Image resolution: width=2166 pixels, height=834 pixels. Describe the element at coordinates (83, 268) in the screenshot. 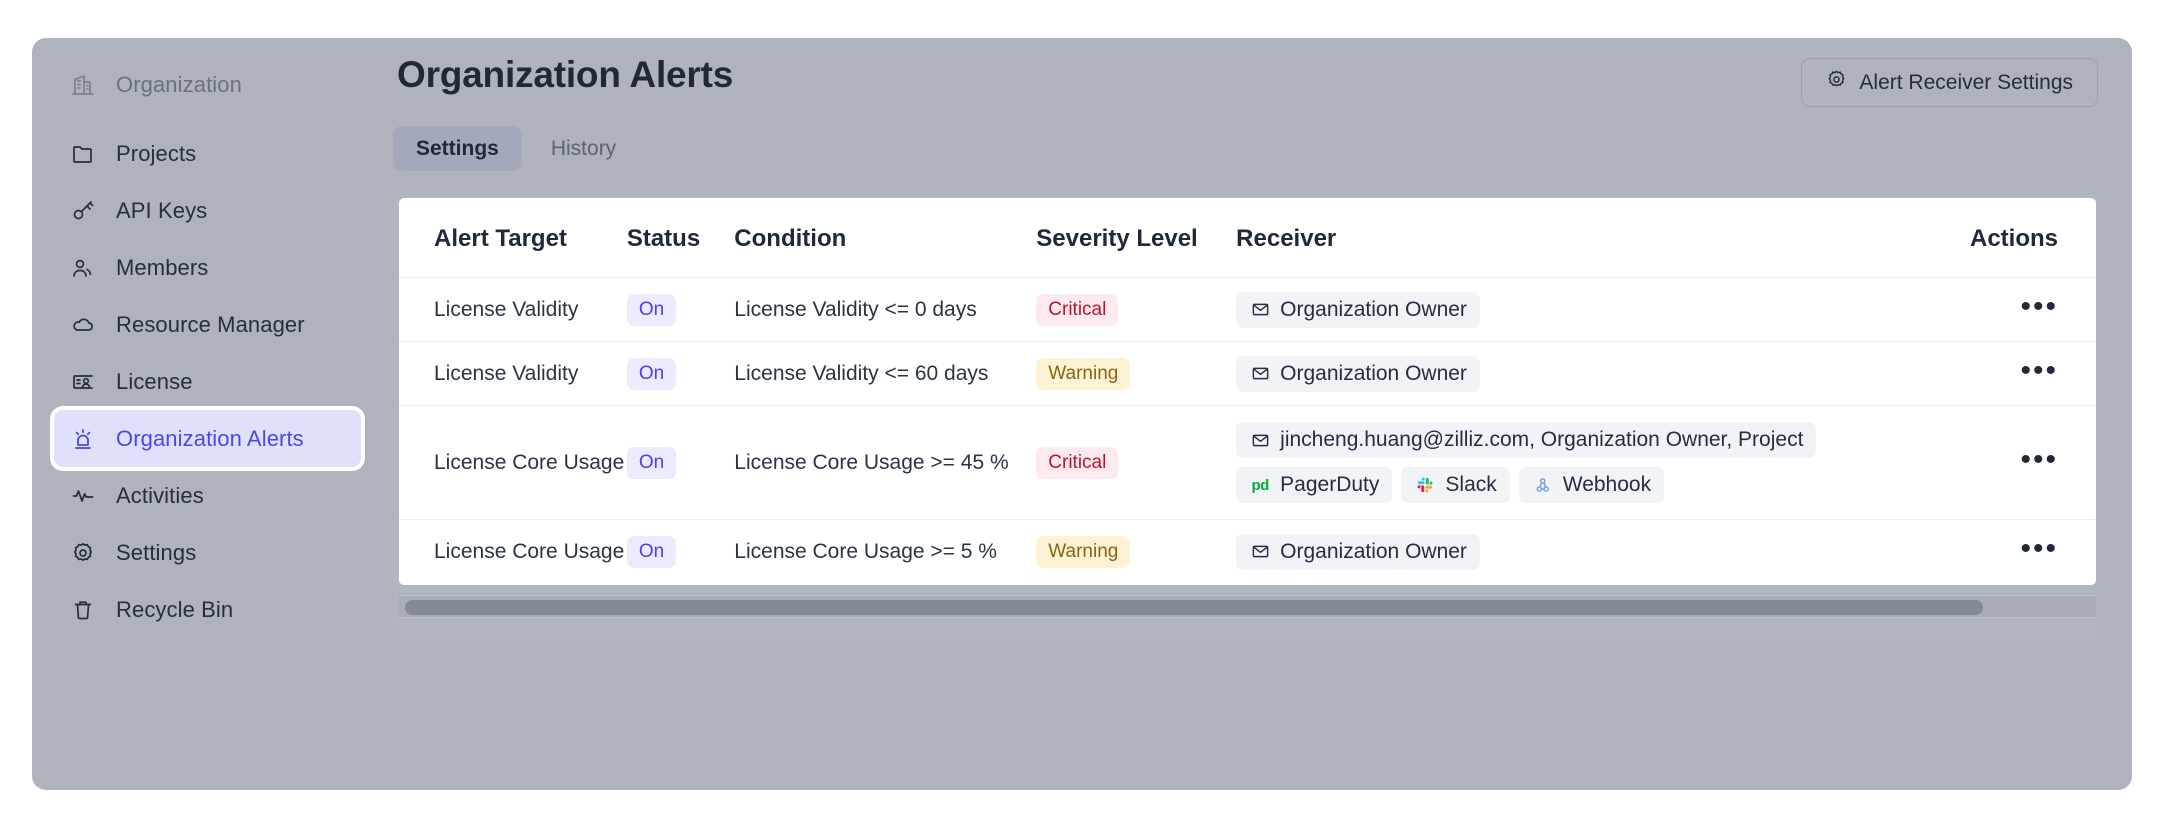

I see `users-icon` at that location.